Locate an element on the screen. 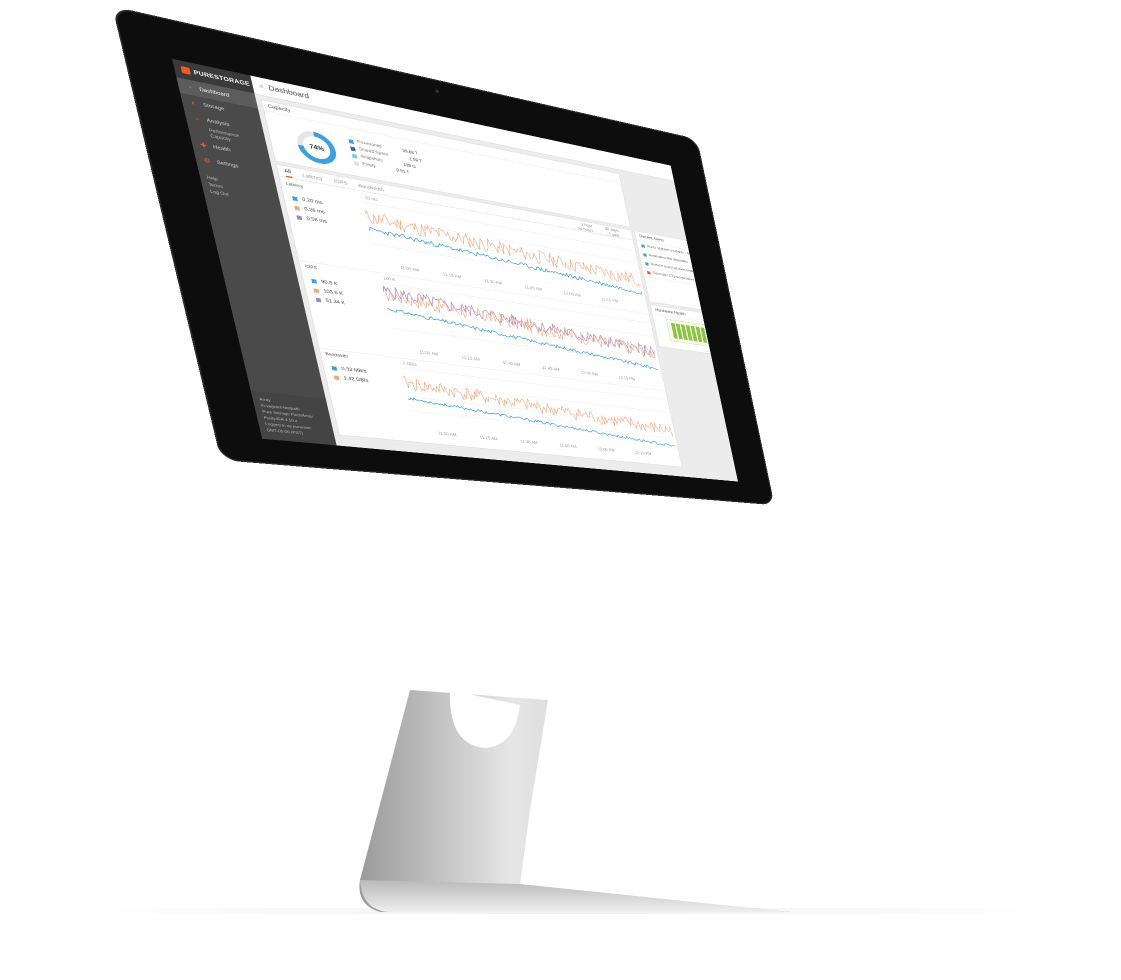 The width and height of the screenshot is (1121, 980). sidebar-item-label: Dashboard is located at coordinates (214, 92).